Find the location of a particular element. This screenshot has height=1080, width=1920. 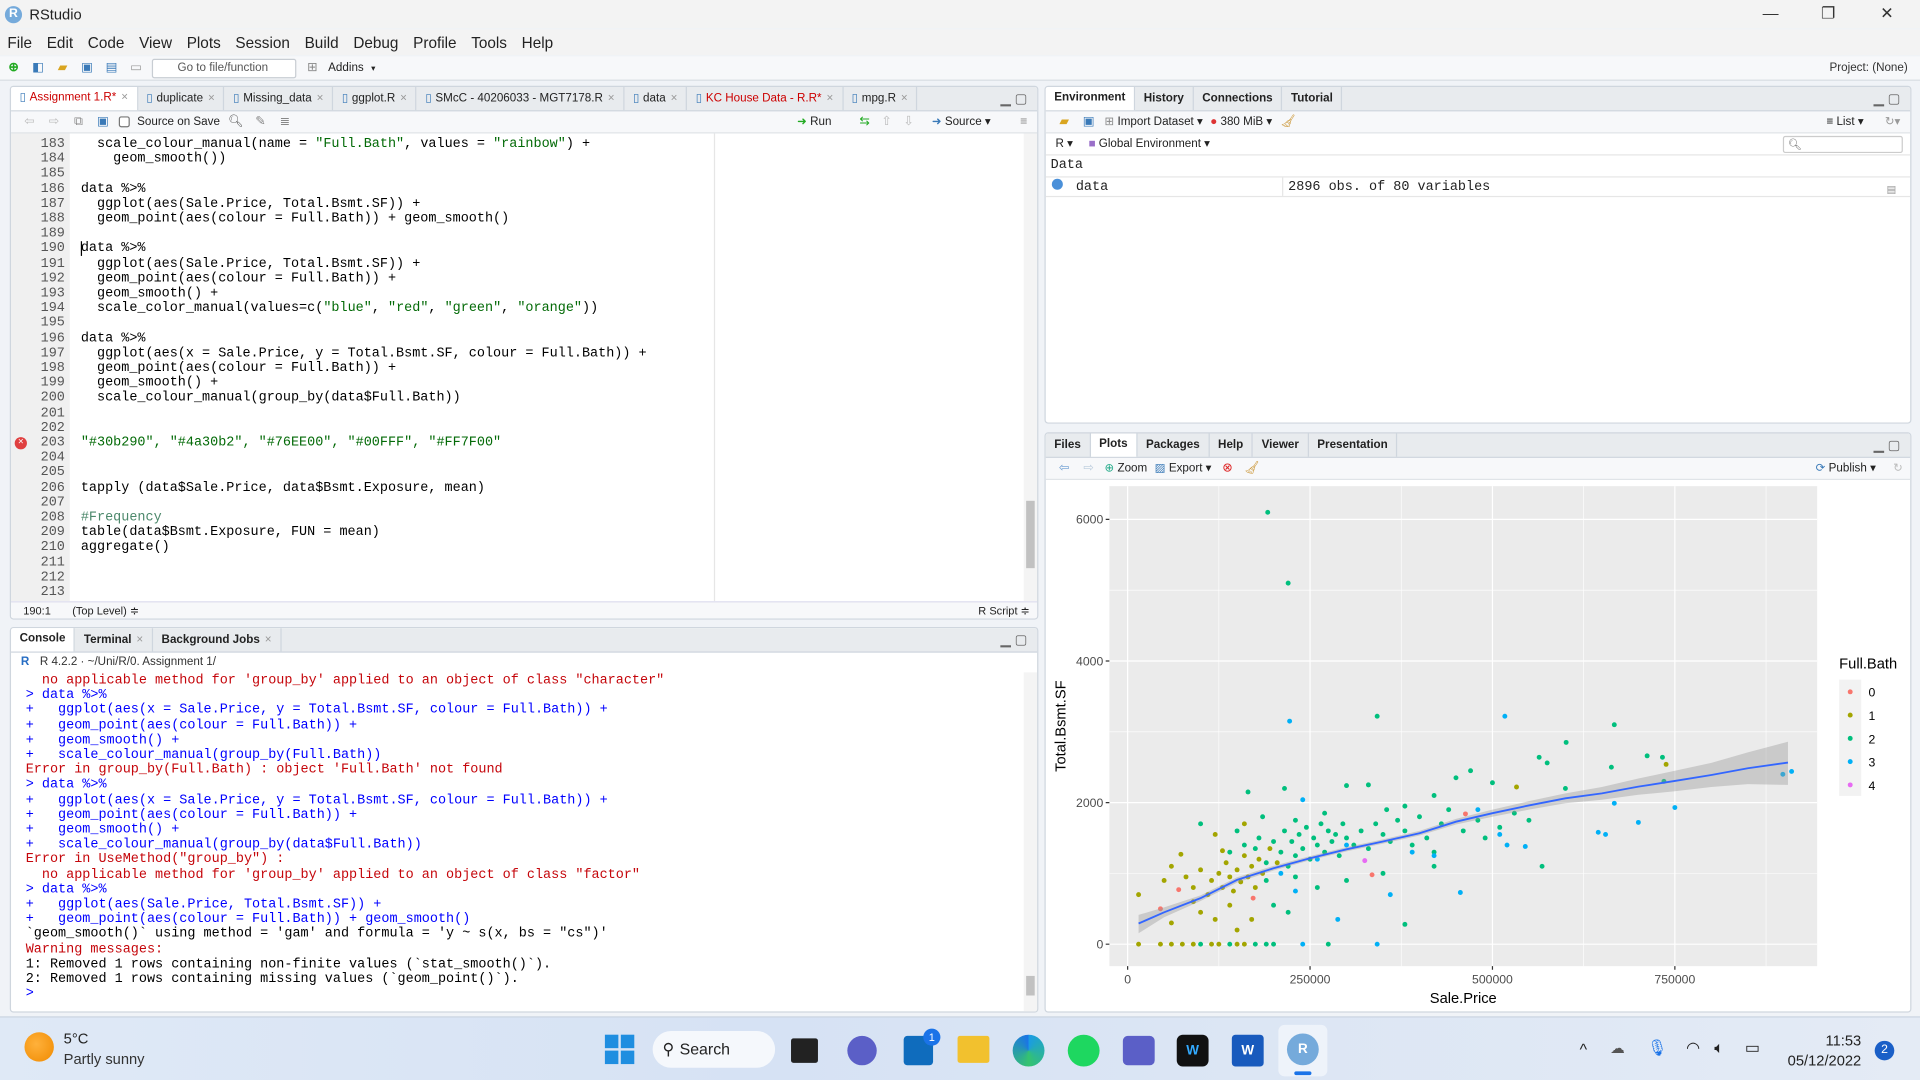

previous-plot-icon: ⇦ is located at coordinates (1064, 468).